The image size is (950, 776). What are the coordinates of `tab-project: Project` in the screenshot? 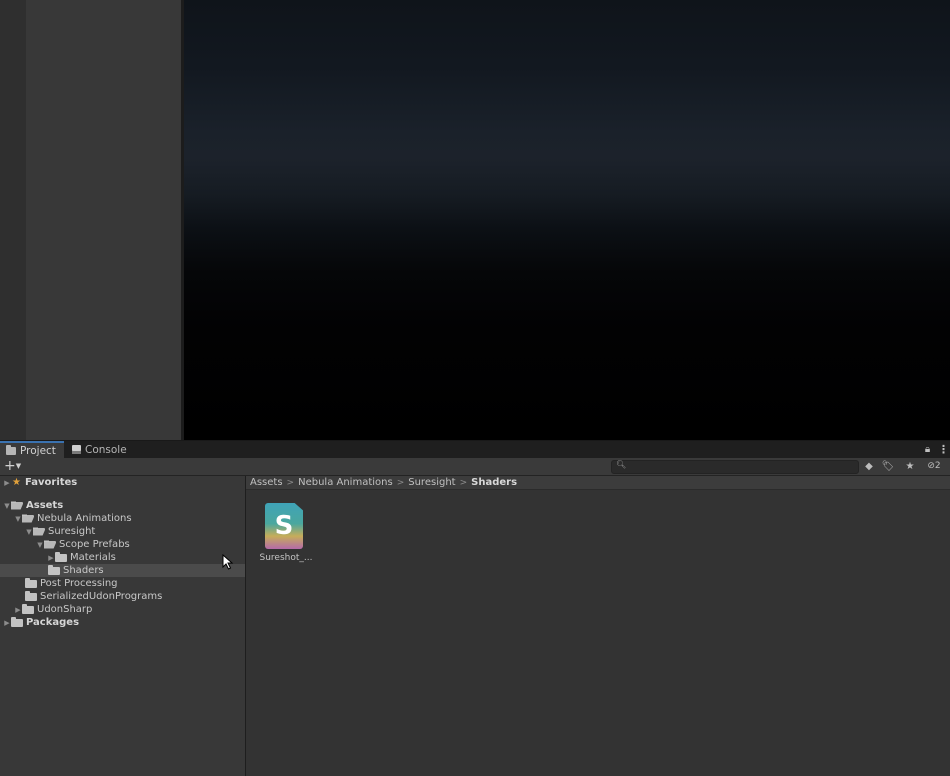 It's located at (32, 449).